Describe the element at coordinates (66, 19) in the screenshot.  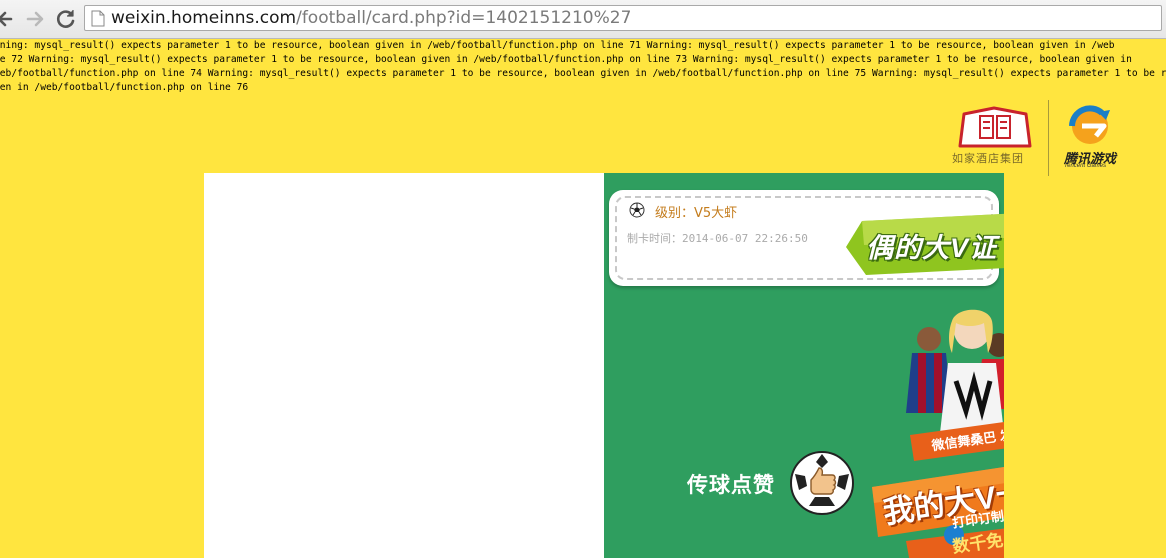
I see `reload-icon` at that location.